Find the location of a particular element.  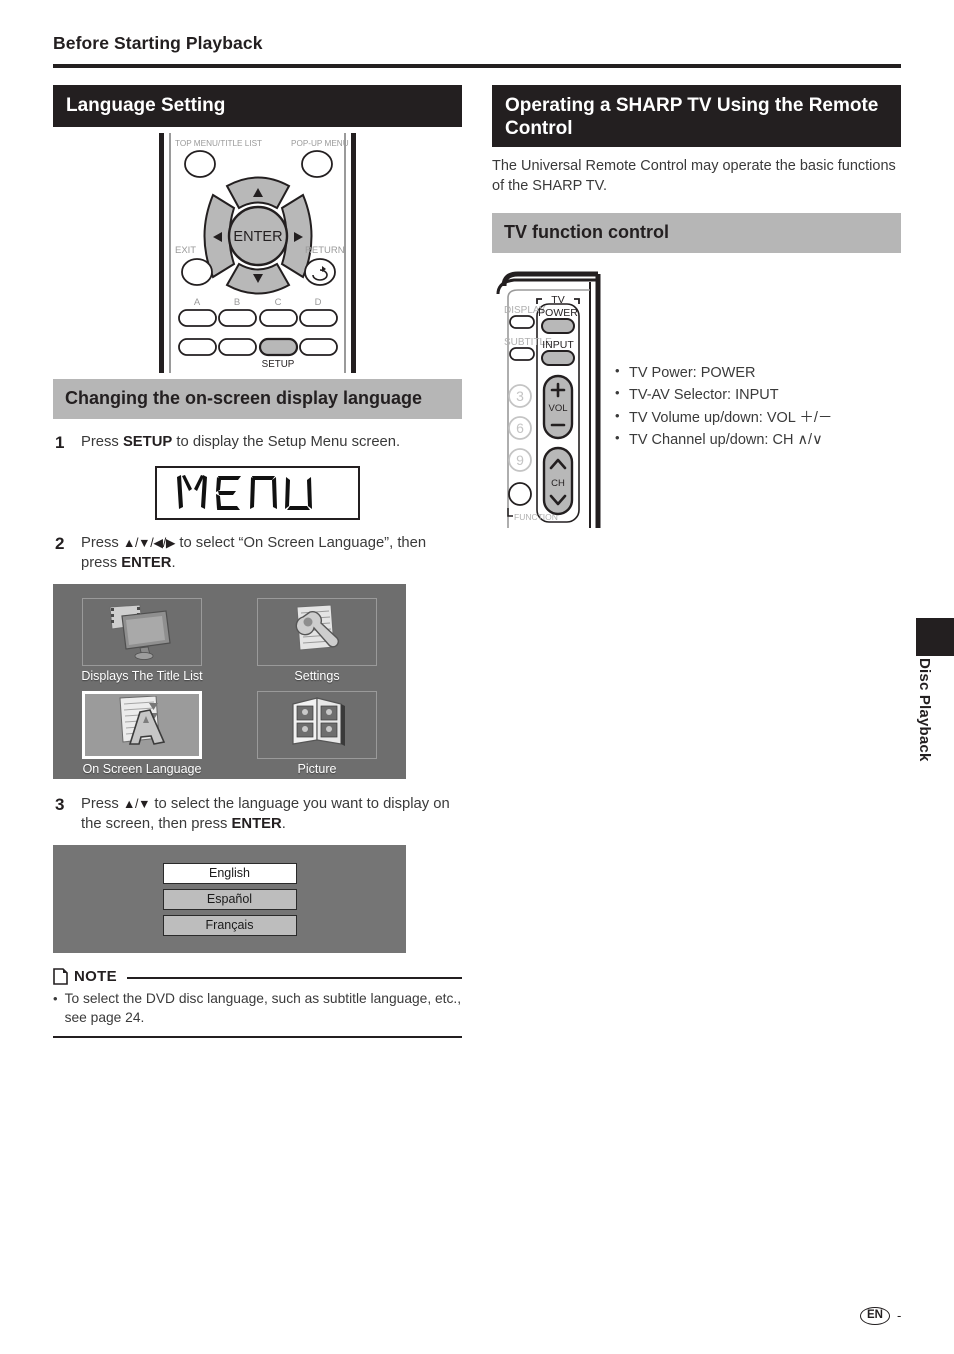

svg-text: EXIT is located at coordinates (185, 250).